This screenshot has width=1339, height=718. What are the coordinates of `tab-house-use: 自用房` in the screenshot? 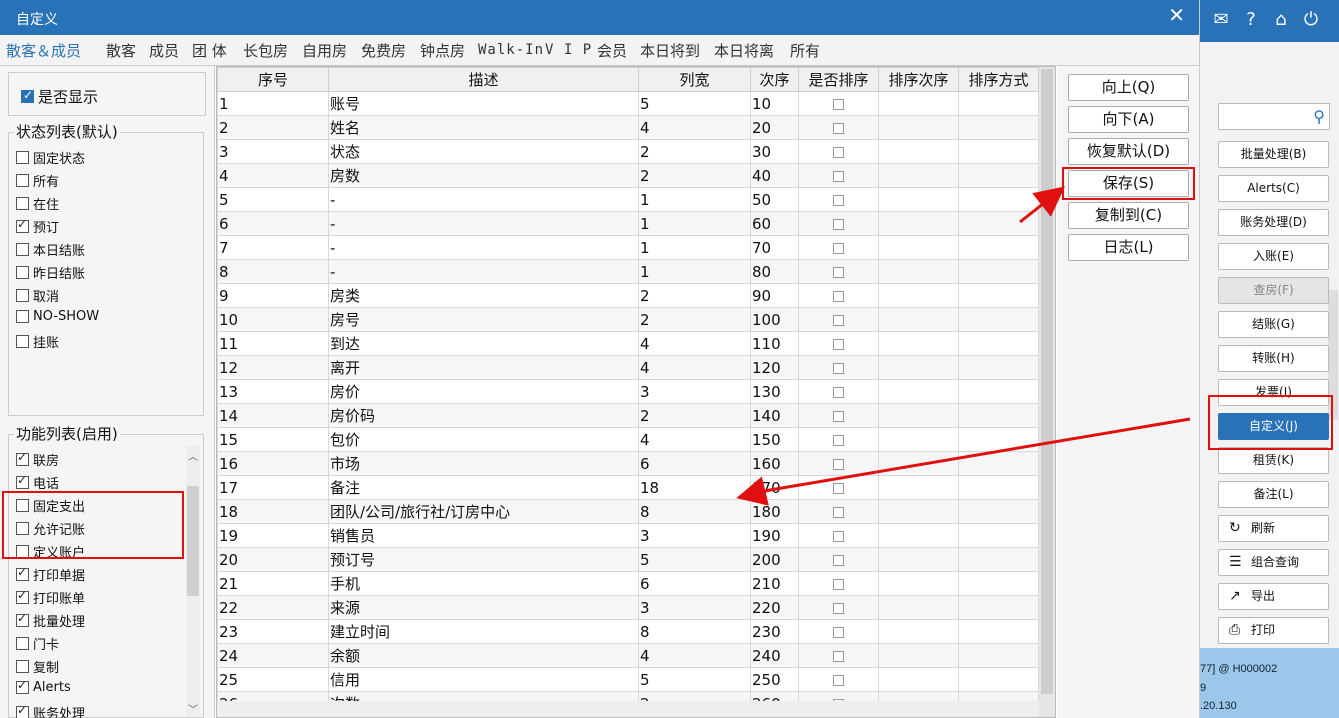 It's located at (324, 50).